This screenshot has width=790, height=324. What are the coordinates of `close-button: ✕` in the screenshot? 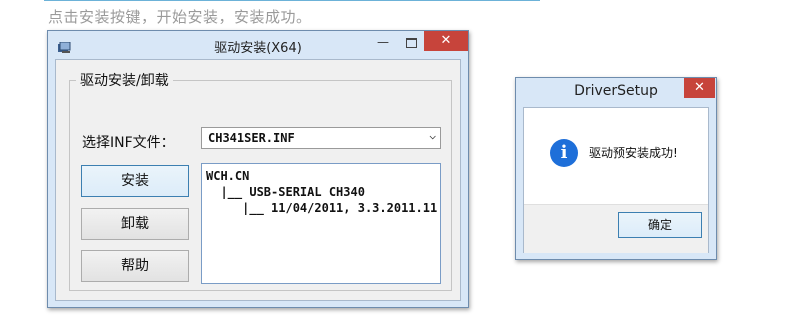 It's located at (446, 41).